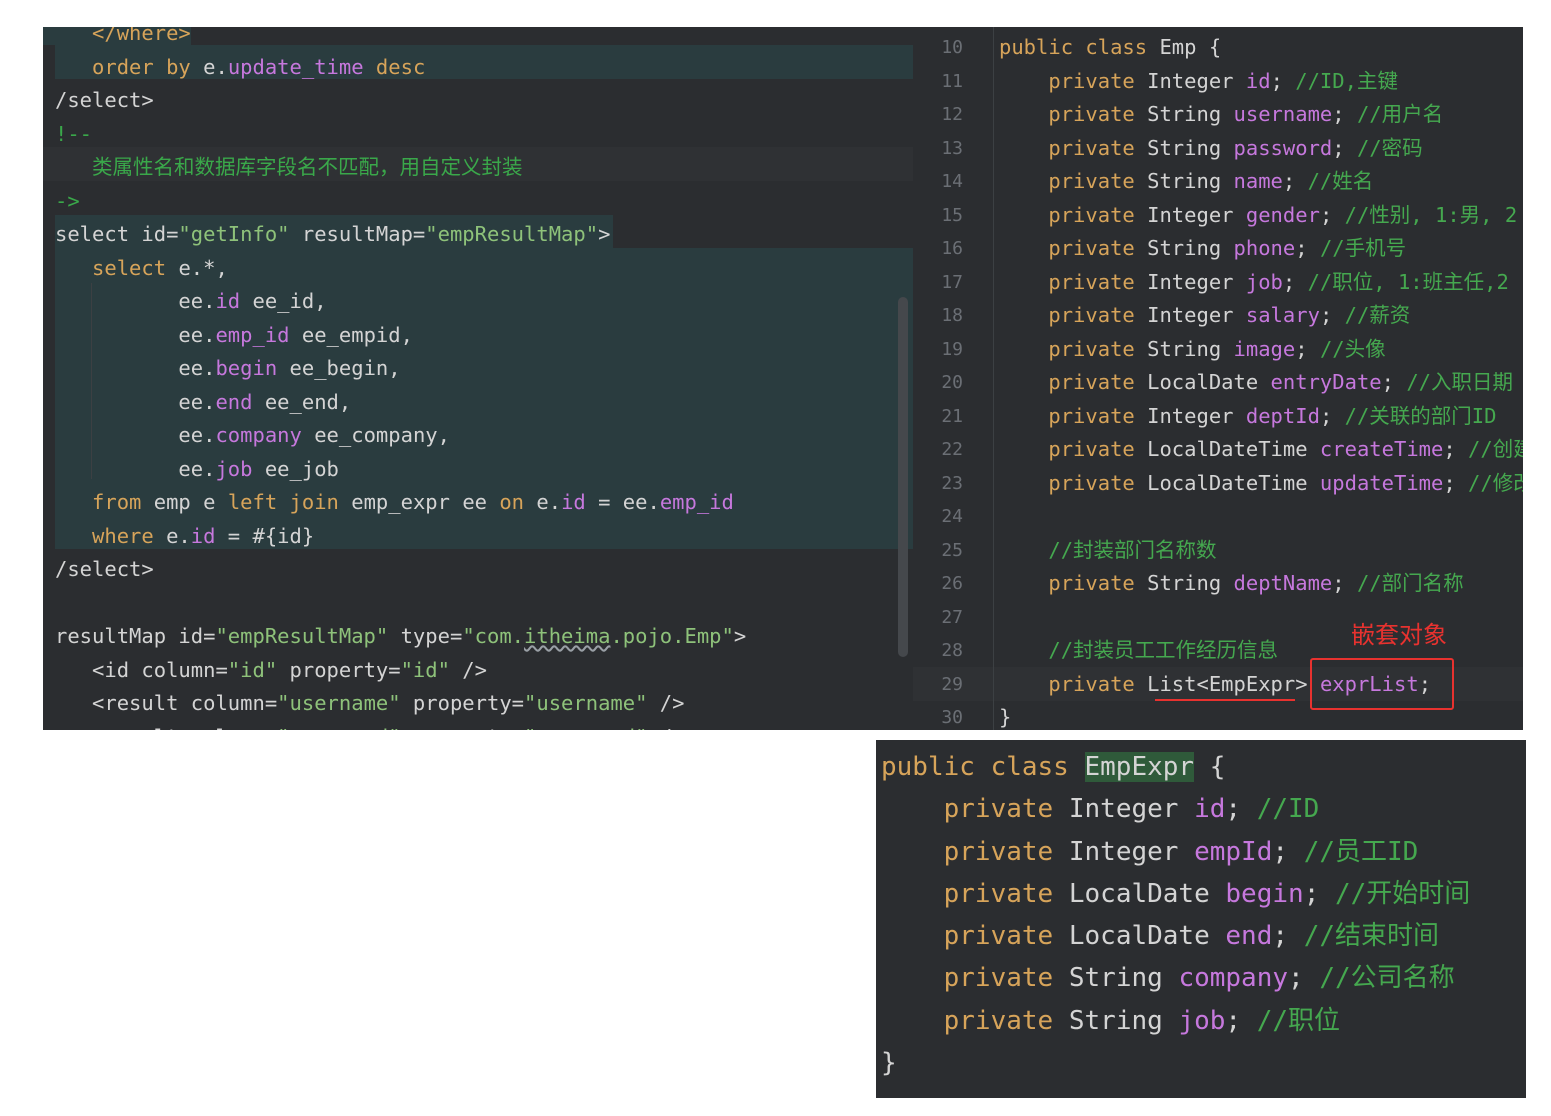  Describe the element at coordinates (295, 66) in the screenshot. I see `code-token: update_time` at that location.